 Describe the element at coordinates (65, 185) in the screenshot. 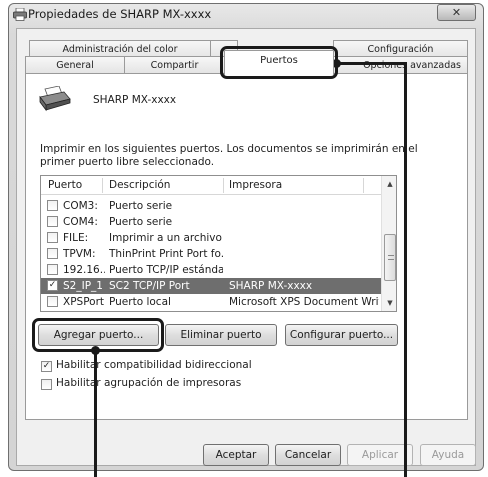

I see `column-header-puerto: Puerto` at that location.